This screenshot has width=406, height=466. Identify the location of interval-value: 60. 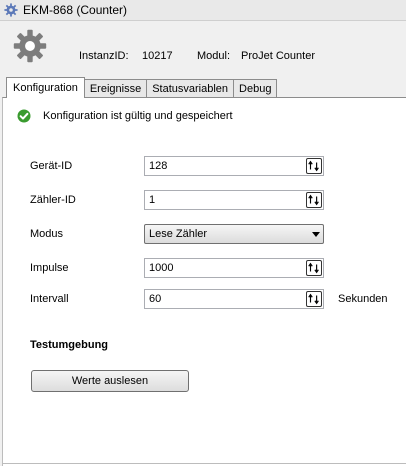
(155, 299).